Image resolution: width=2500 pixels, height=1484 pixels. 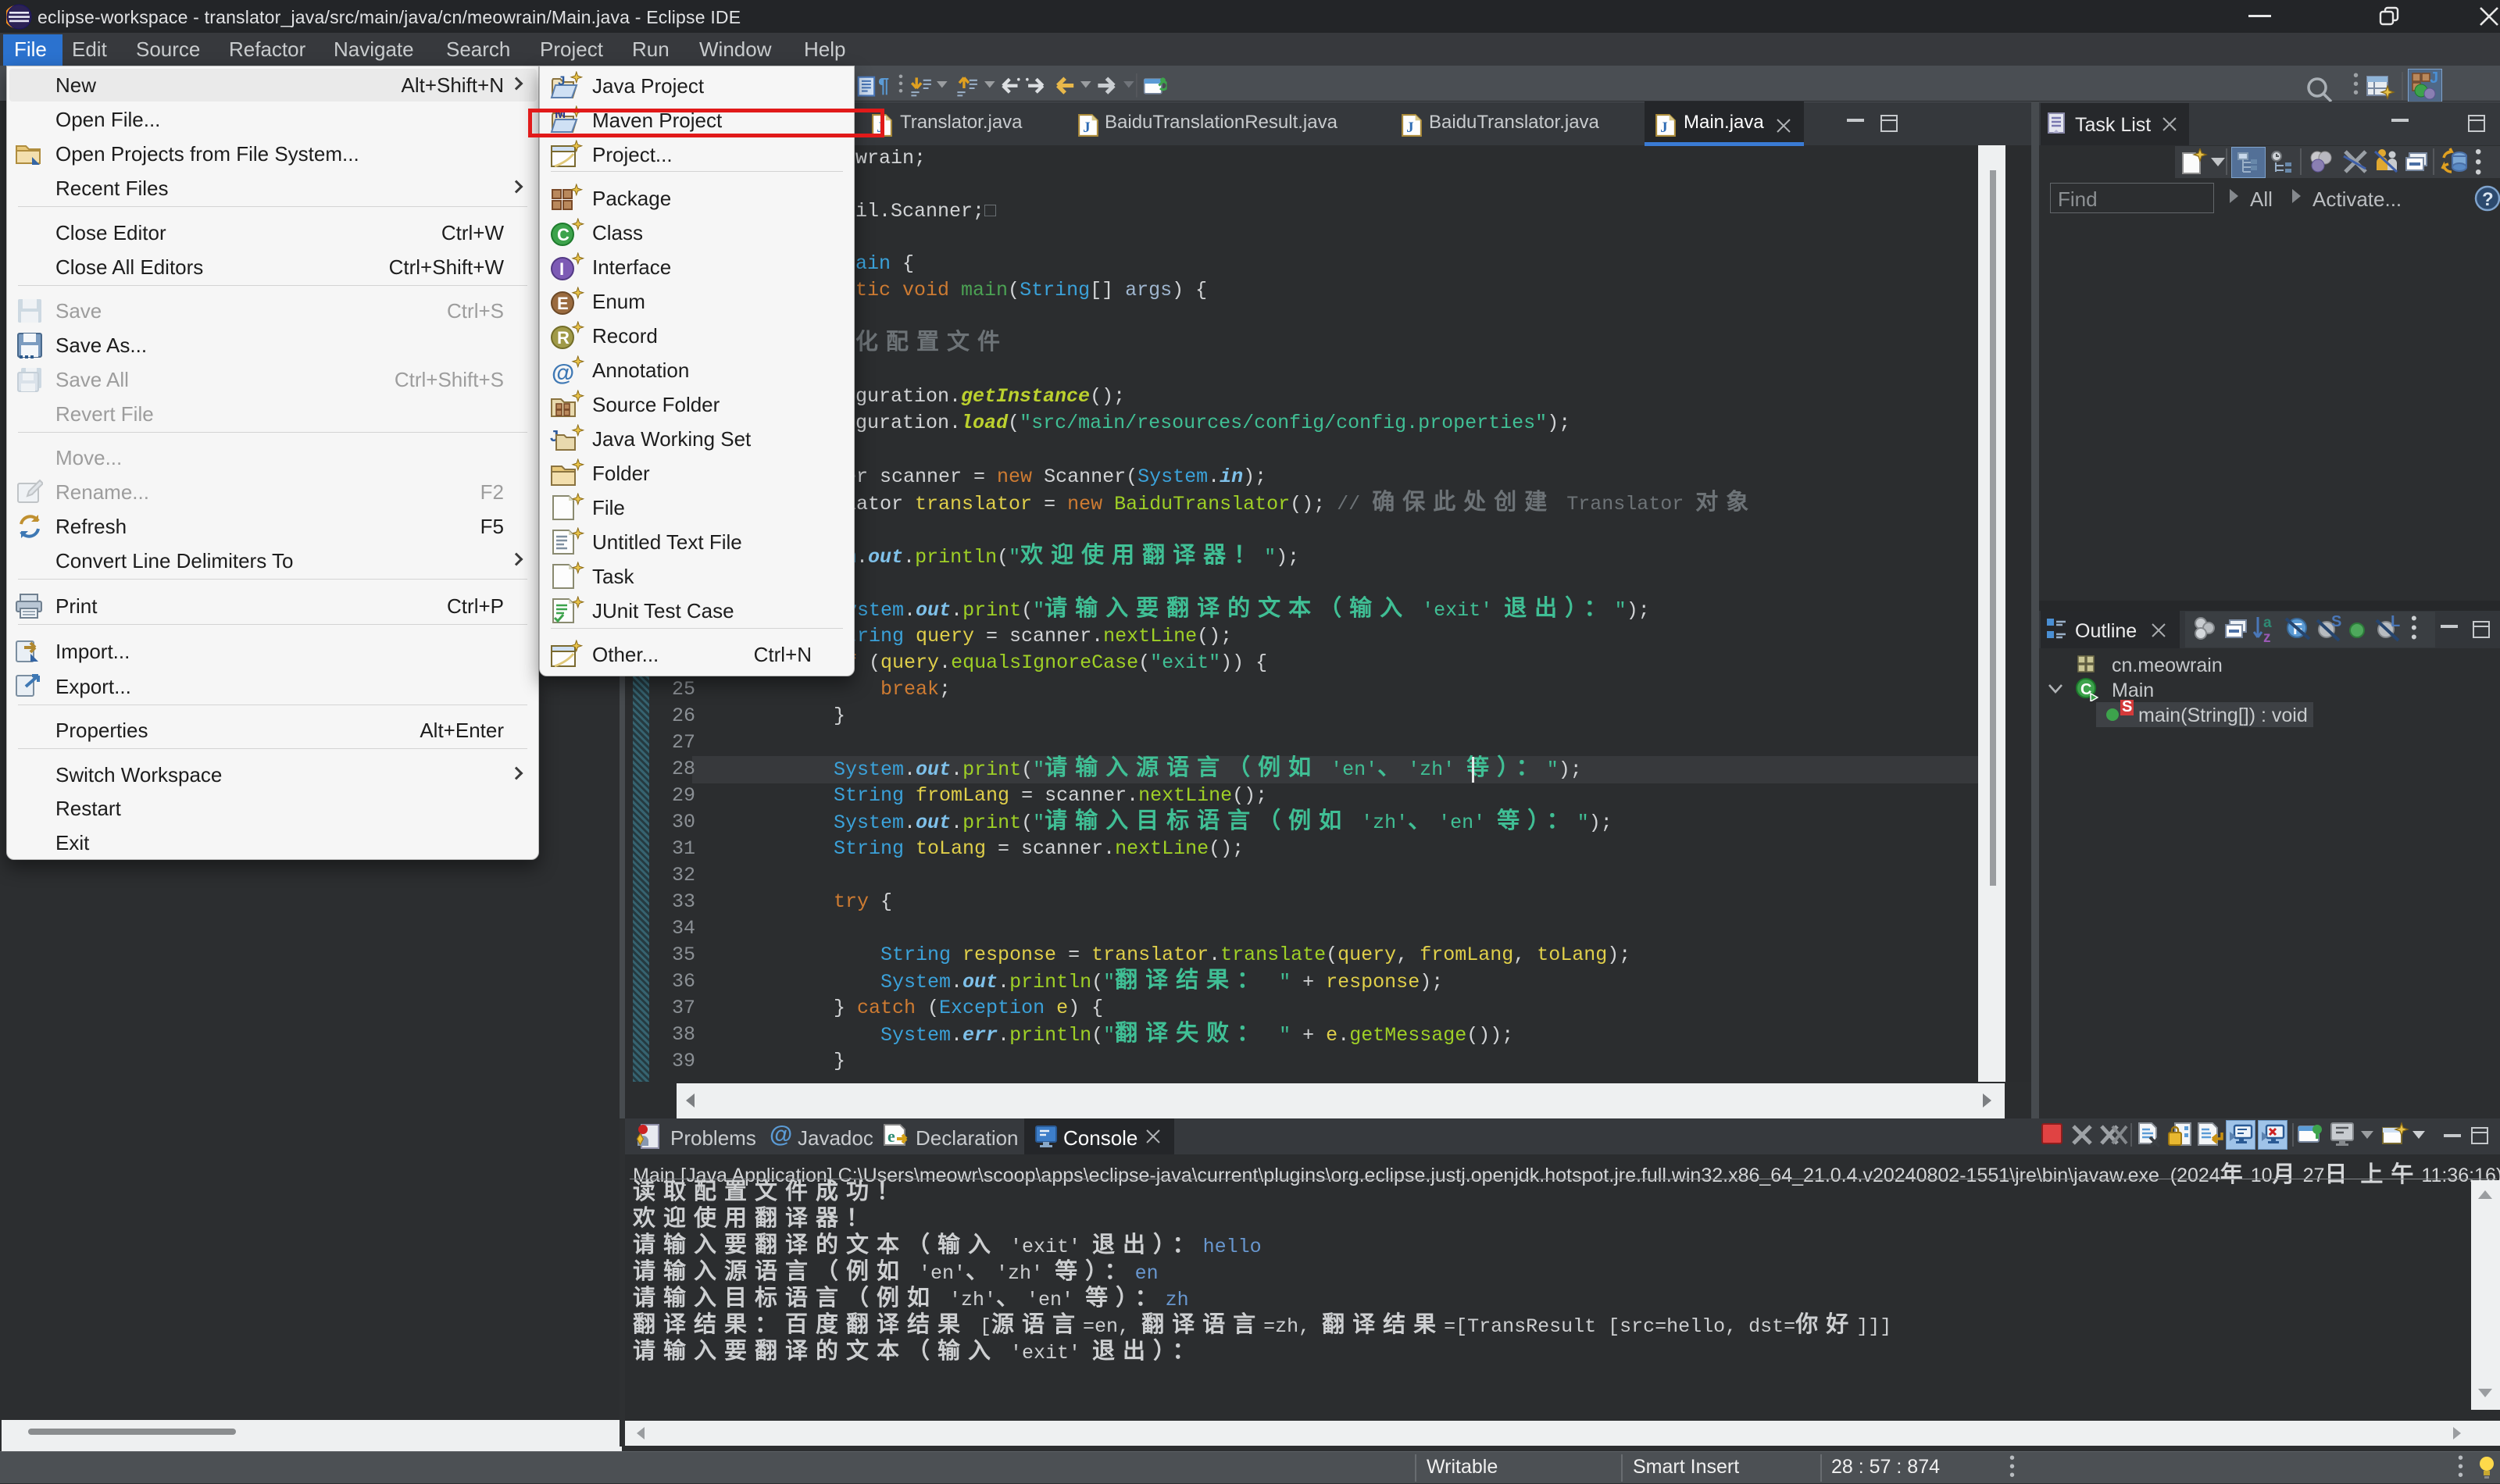 What do you see at coordinates (2267, 637) in the screenshot?
I see `svg-text: z` at bounding box center [2267, 637].